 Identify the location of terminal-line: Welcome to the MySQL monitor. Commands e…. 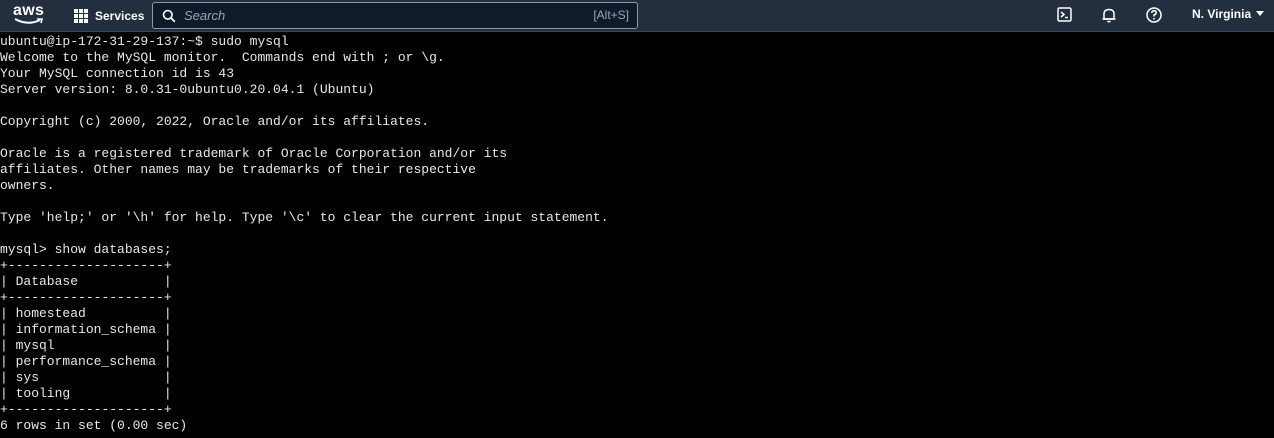
(222, 57).